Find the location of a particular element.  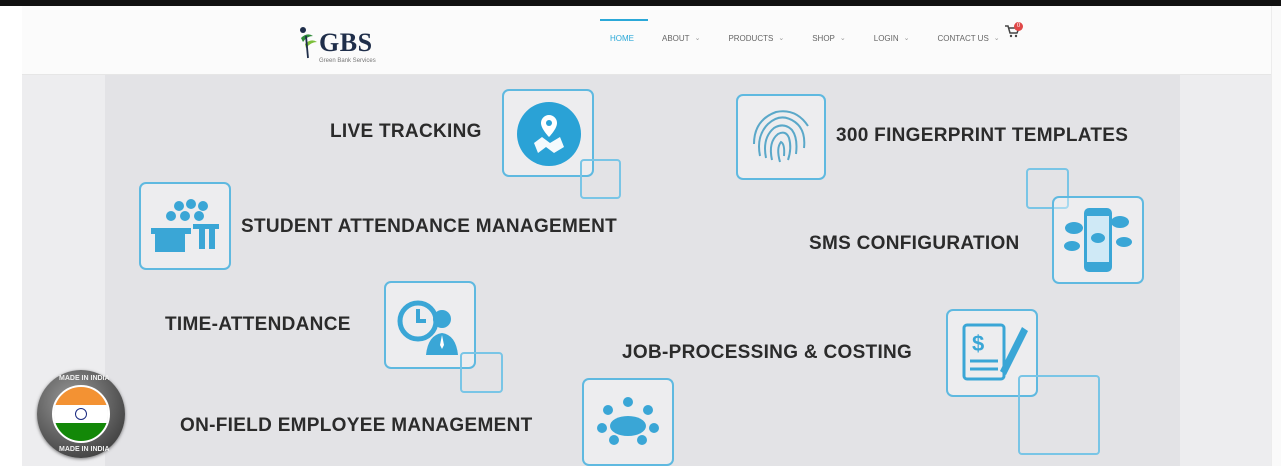

nav-item-contact-us: CONTACT US ⌄ is located at coordinates (969, 38).